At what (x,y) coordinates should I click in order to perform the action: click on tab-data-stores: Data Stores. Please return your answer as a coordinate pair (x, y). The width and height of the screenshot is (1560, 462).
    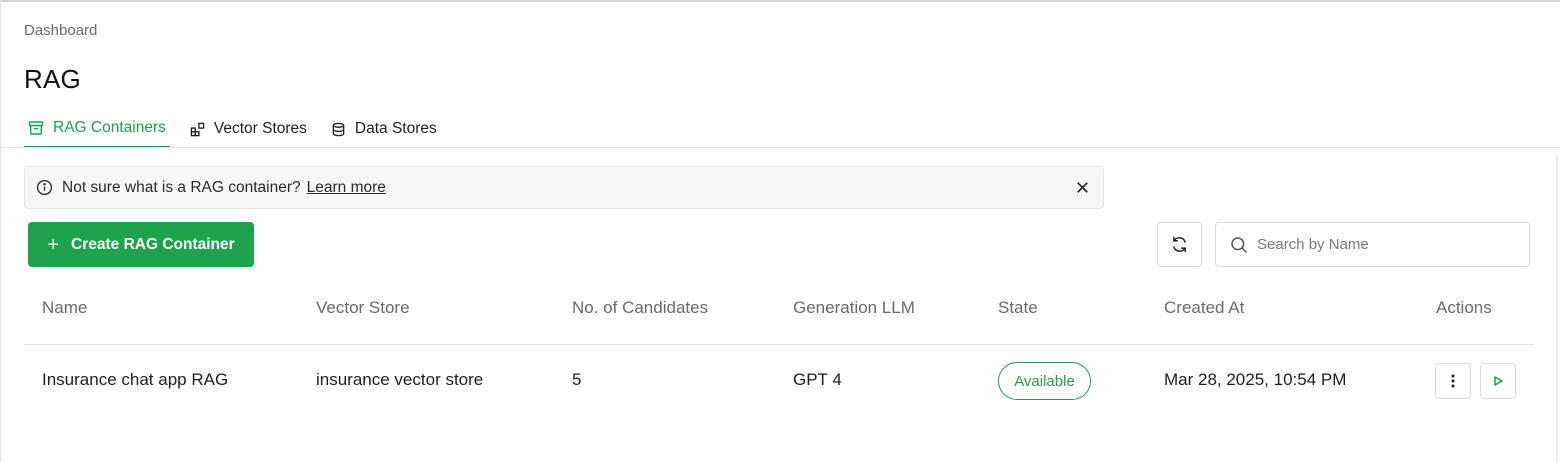
    Looking at the image, I should click on (384, 129).